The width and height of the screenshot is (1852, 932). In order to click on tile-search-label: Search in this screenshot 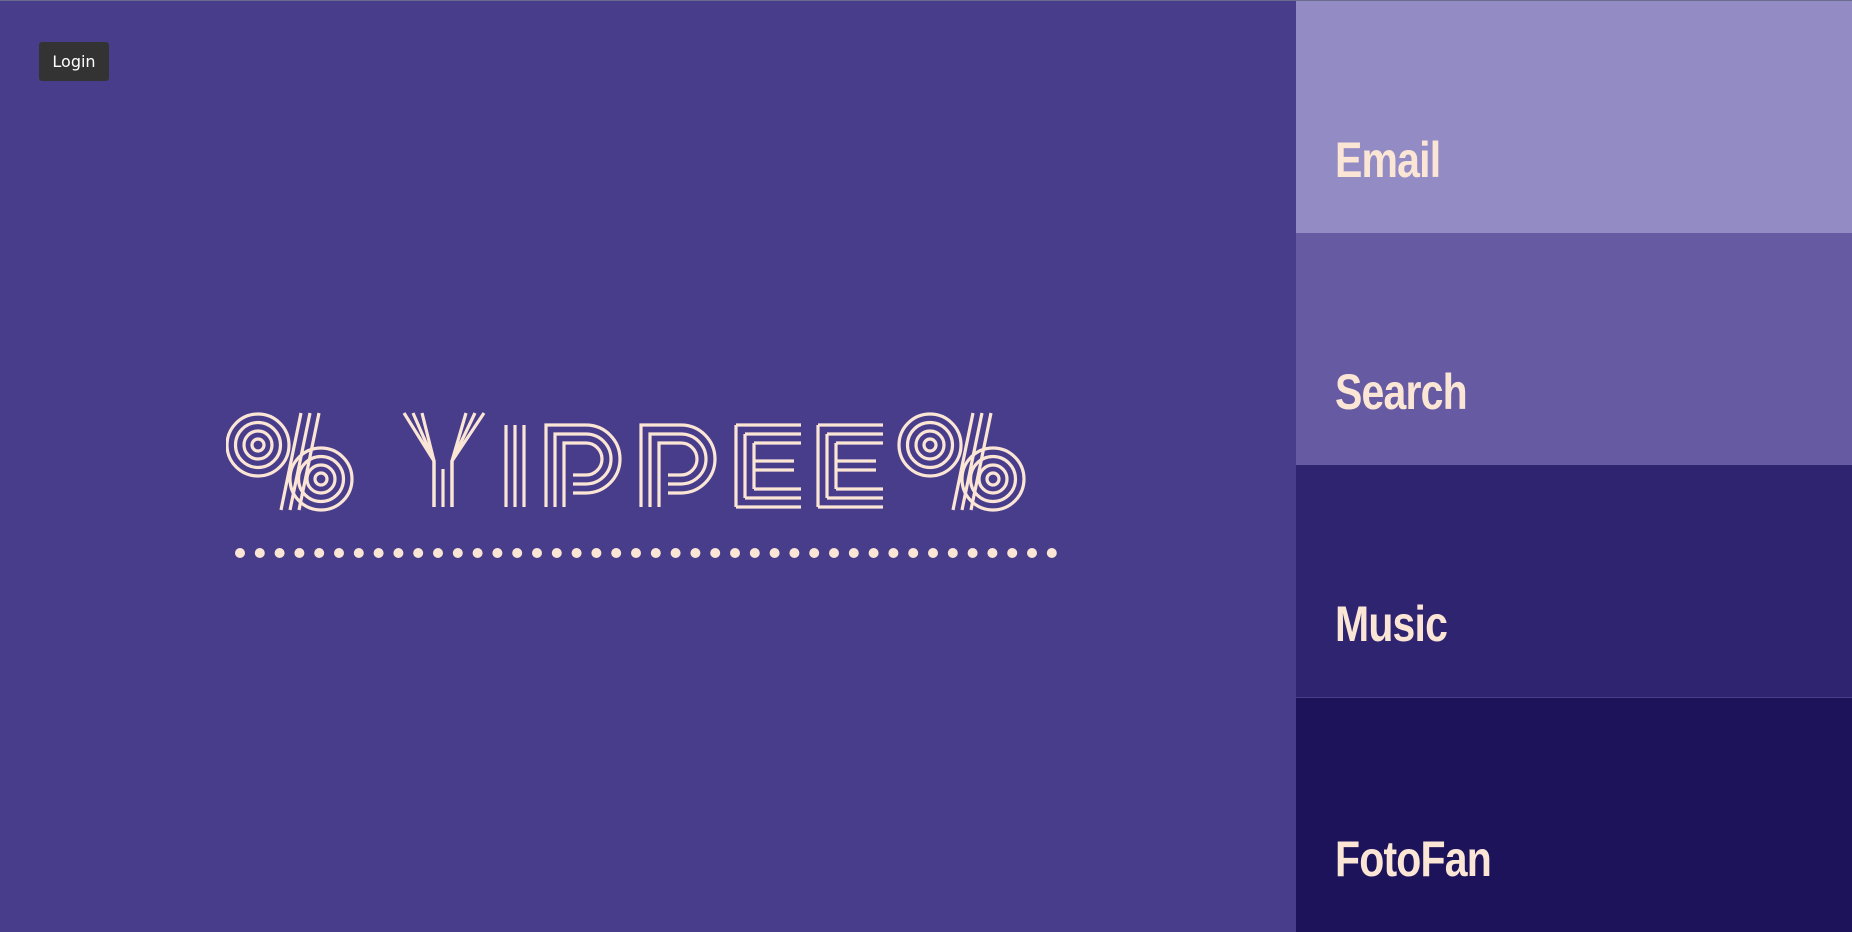, I will do `click(1401, 392)`.